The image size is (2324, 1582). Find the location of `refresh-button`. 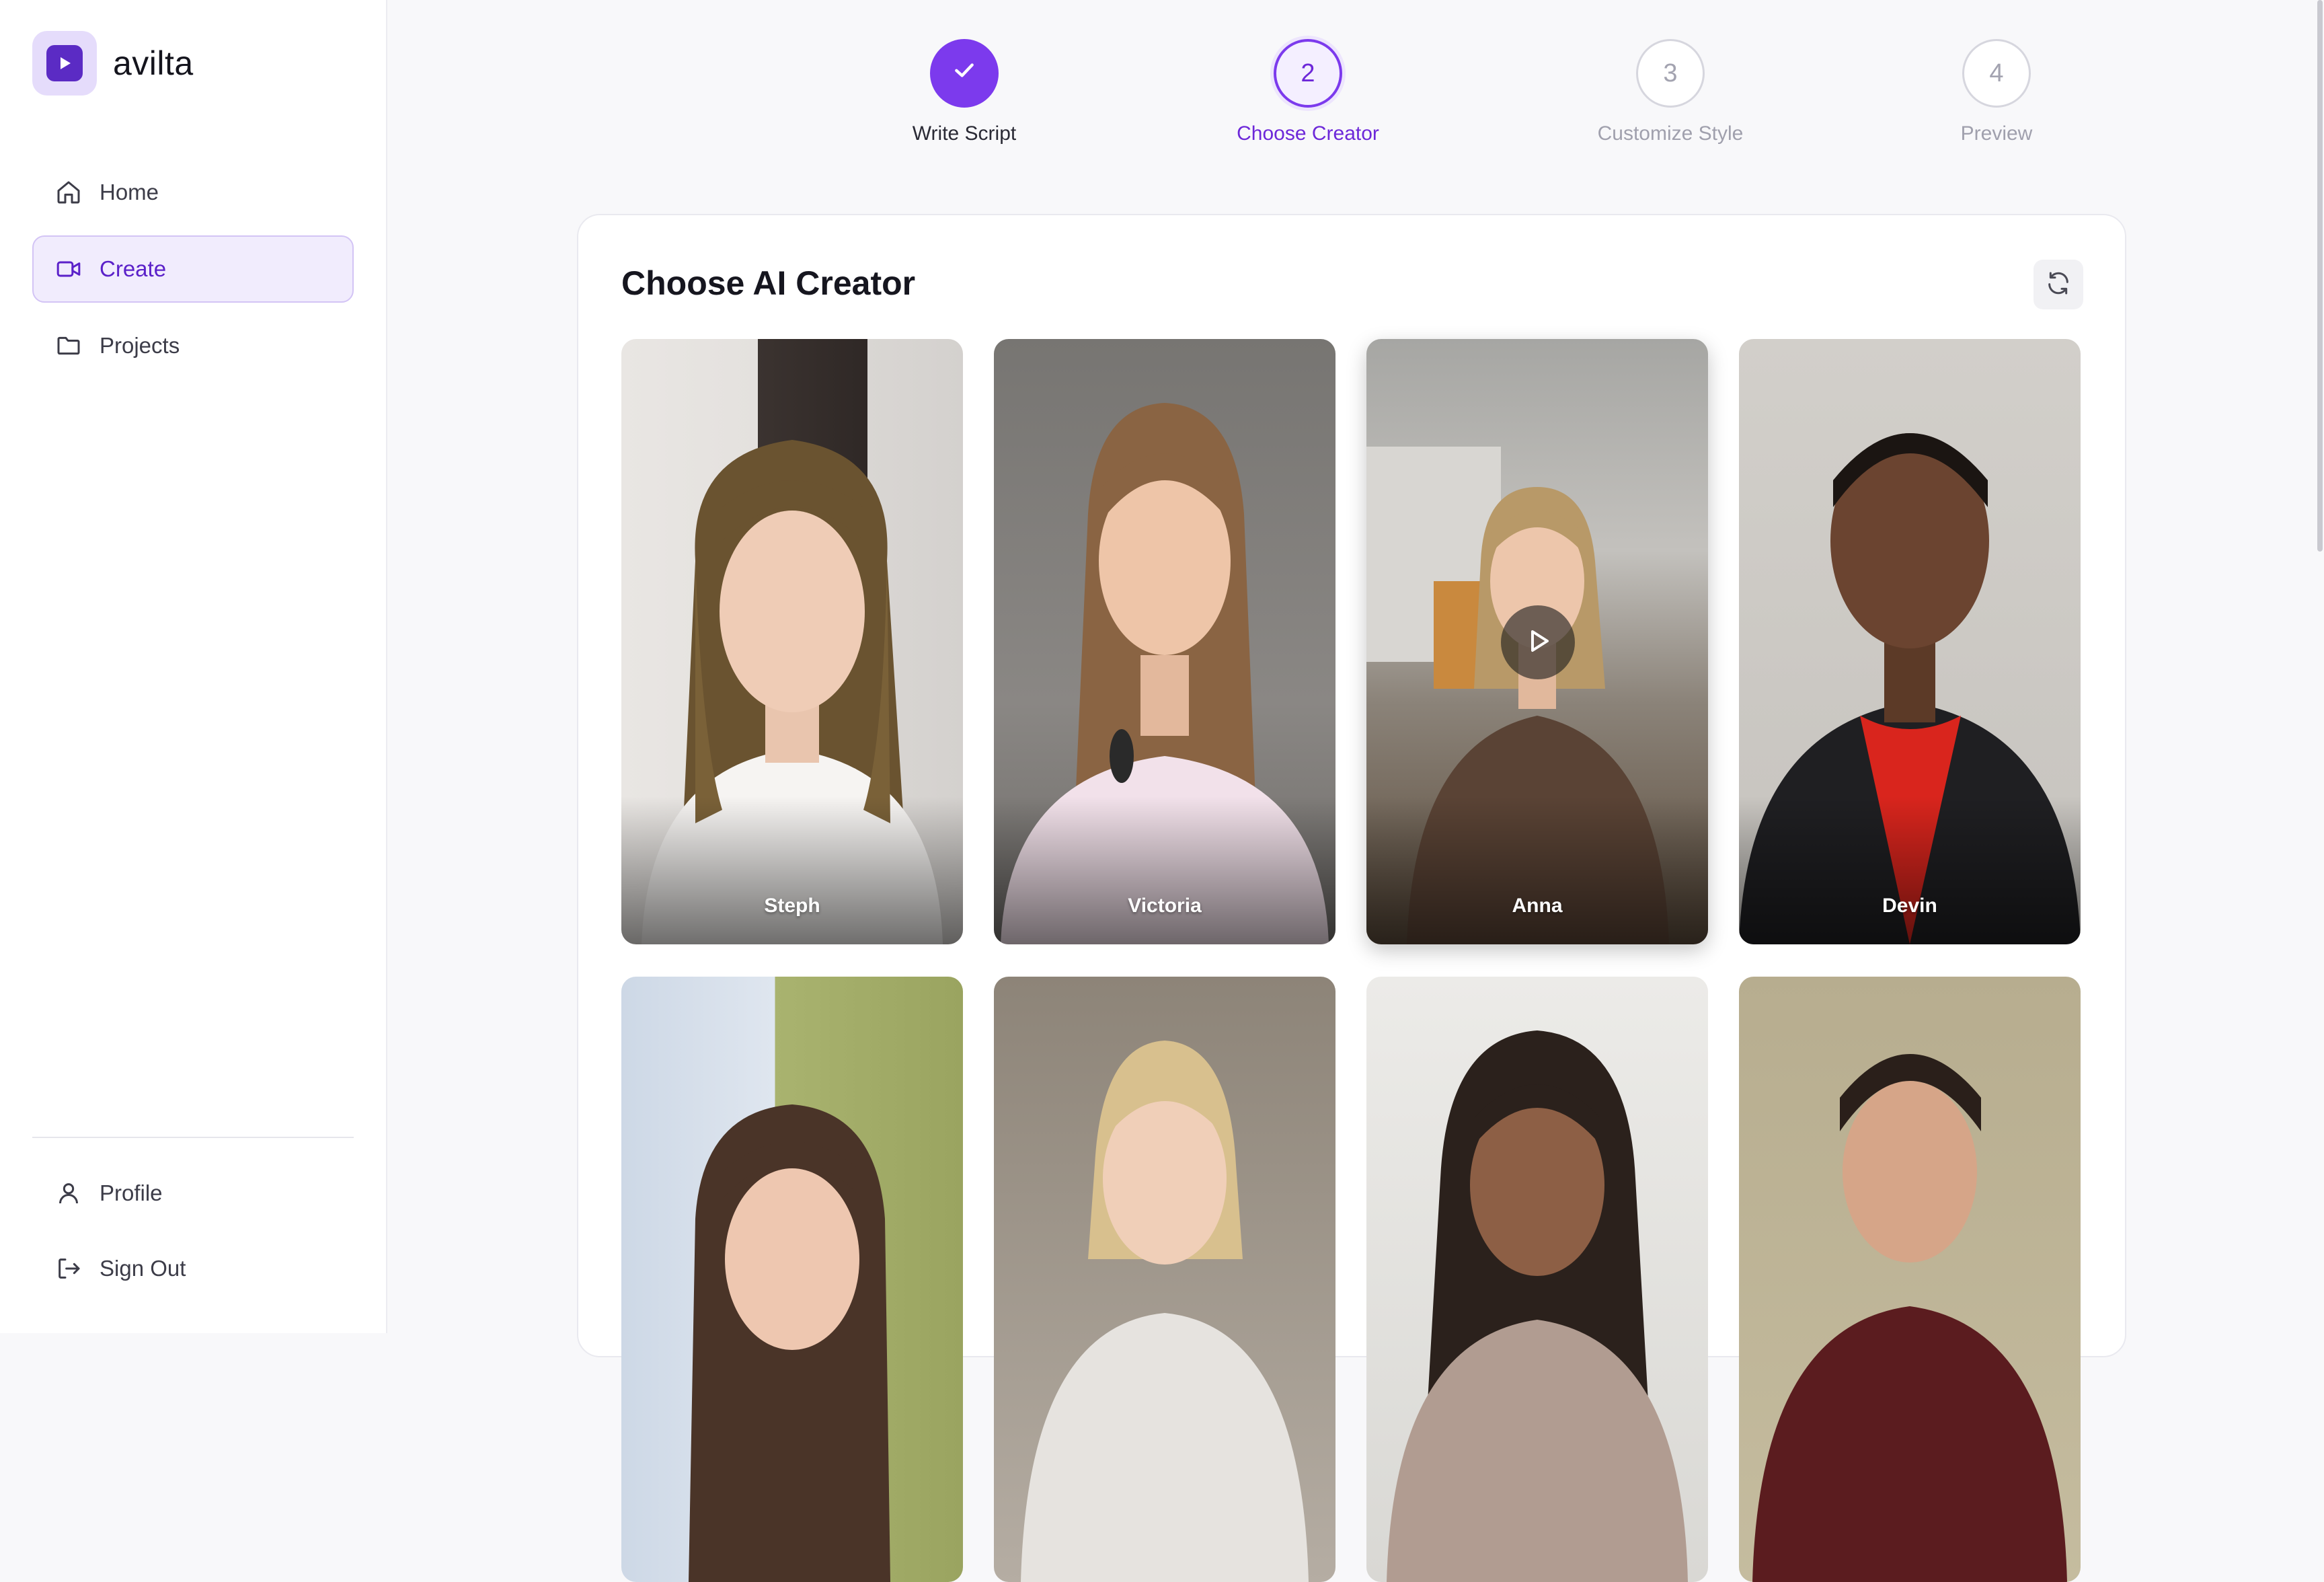

refresh-button is located at coordinates (2058, 285).